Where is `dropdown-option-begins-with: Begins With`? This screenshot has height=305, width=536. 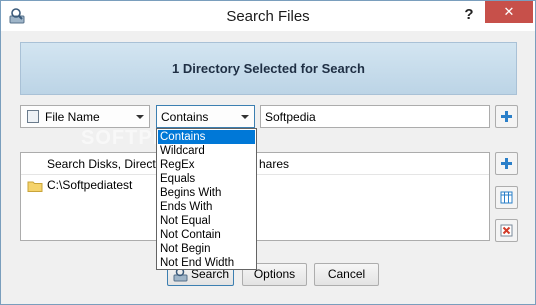
dropdown-option-begins-with: Begins With is located at coordinates (206, 193).